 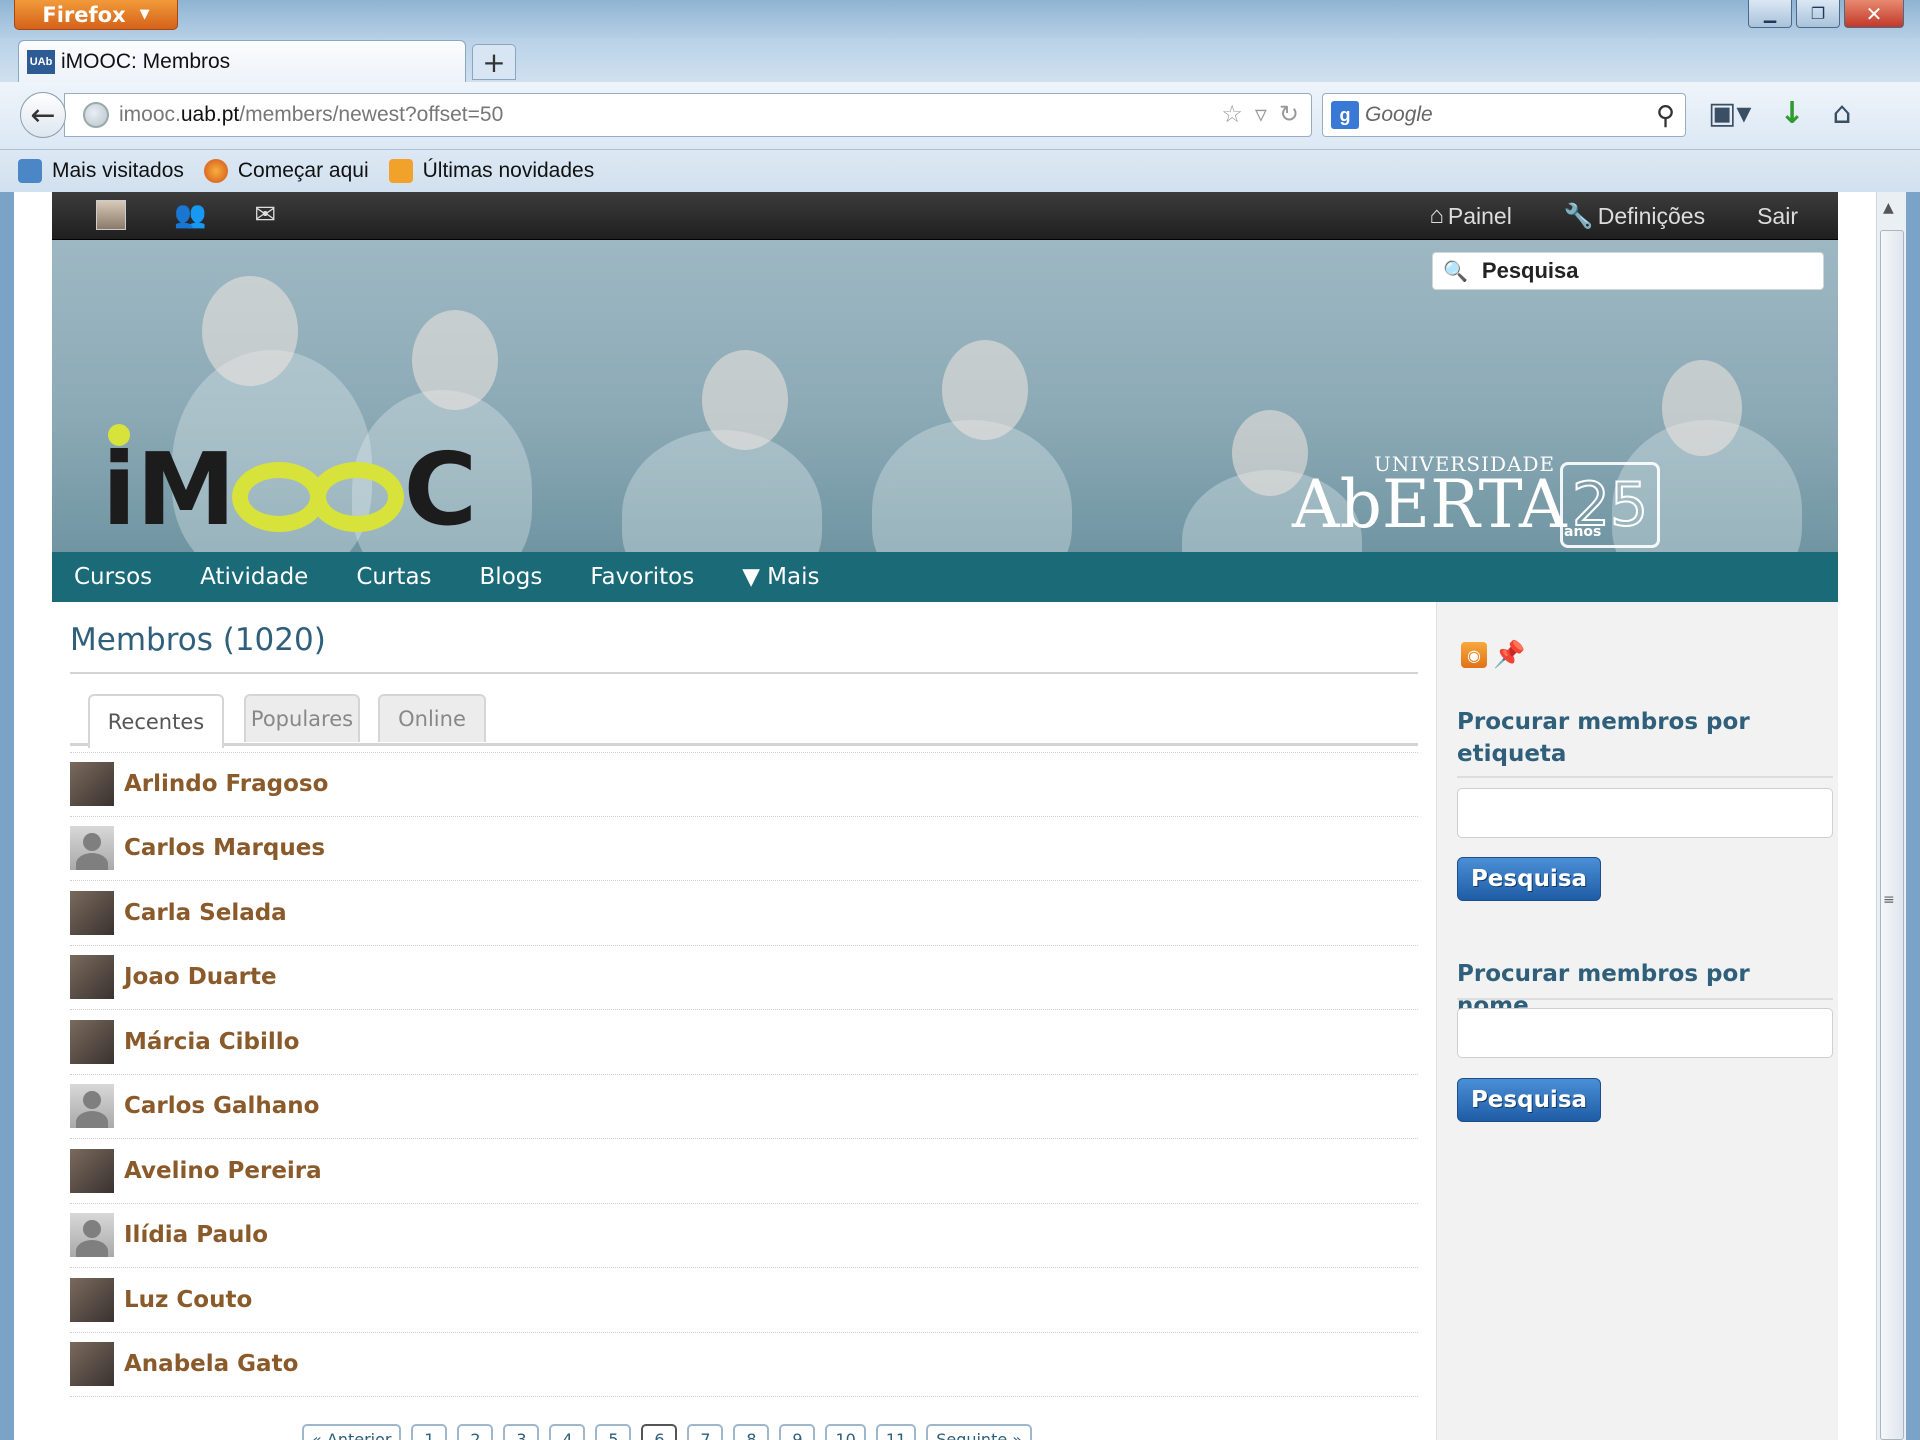 I want to click on member-row: Carla Selada, so click(x=744, y=913).